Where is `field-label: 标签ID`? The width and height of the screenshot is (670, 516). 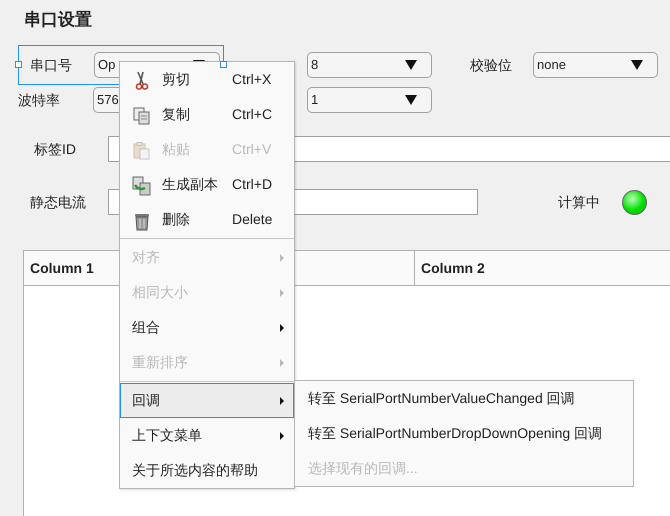
field-label: 标签ID is located at coordinates (55, 149).